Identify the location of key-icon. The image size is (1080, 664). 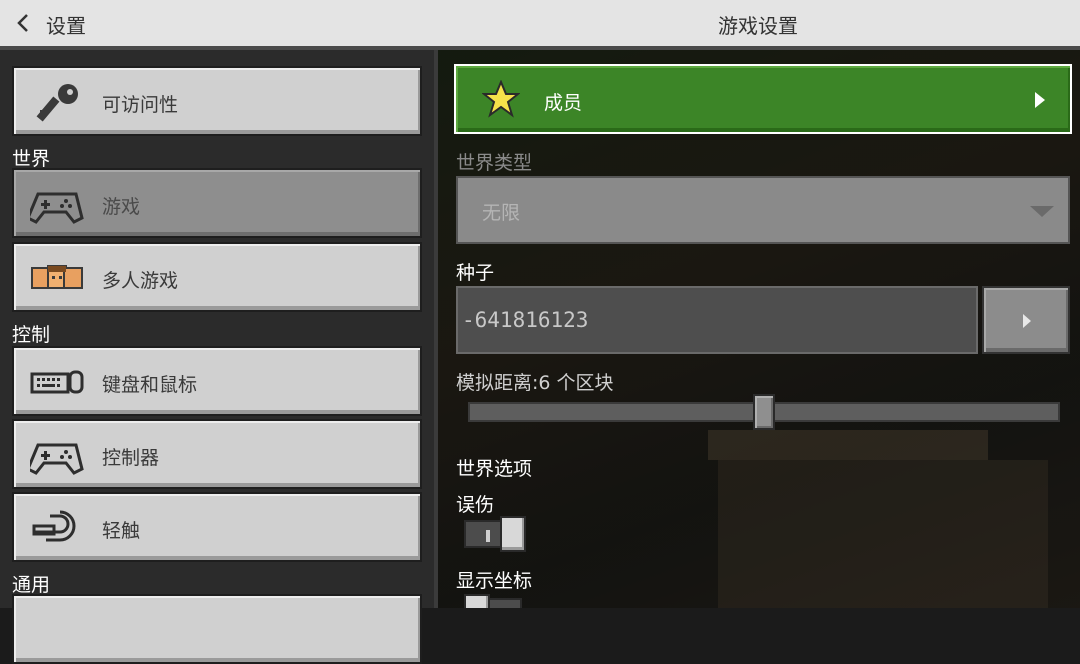
(57, 103).